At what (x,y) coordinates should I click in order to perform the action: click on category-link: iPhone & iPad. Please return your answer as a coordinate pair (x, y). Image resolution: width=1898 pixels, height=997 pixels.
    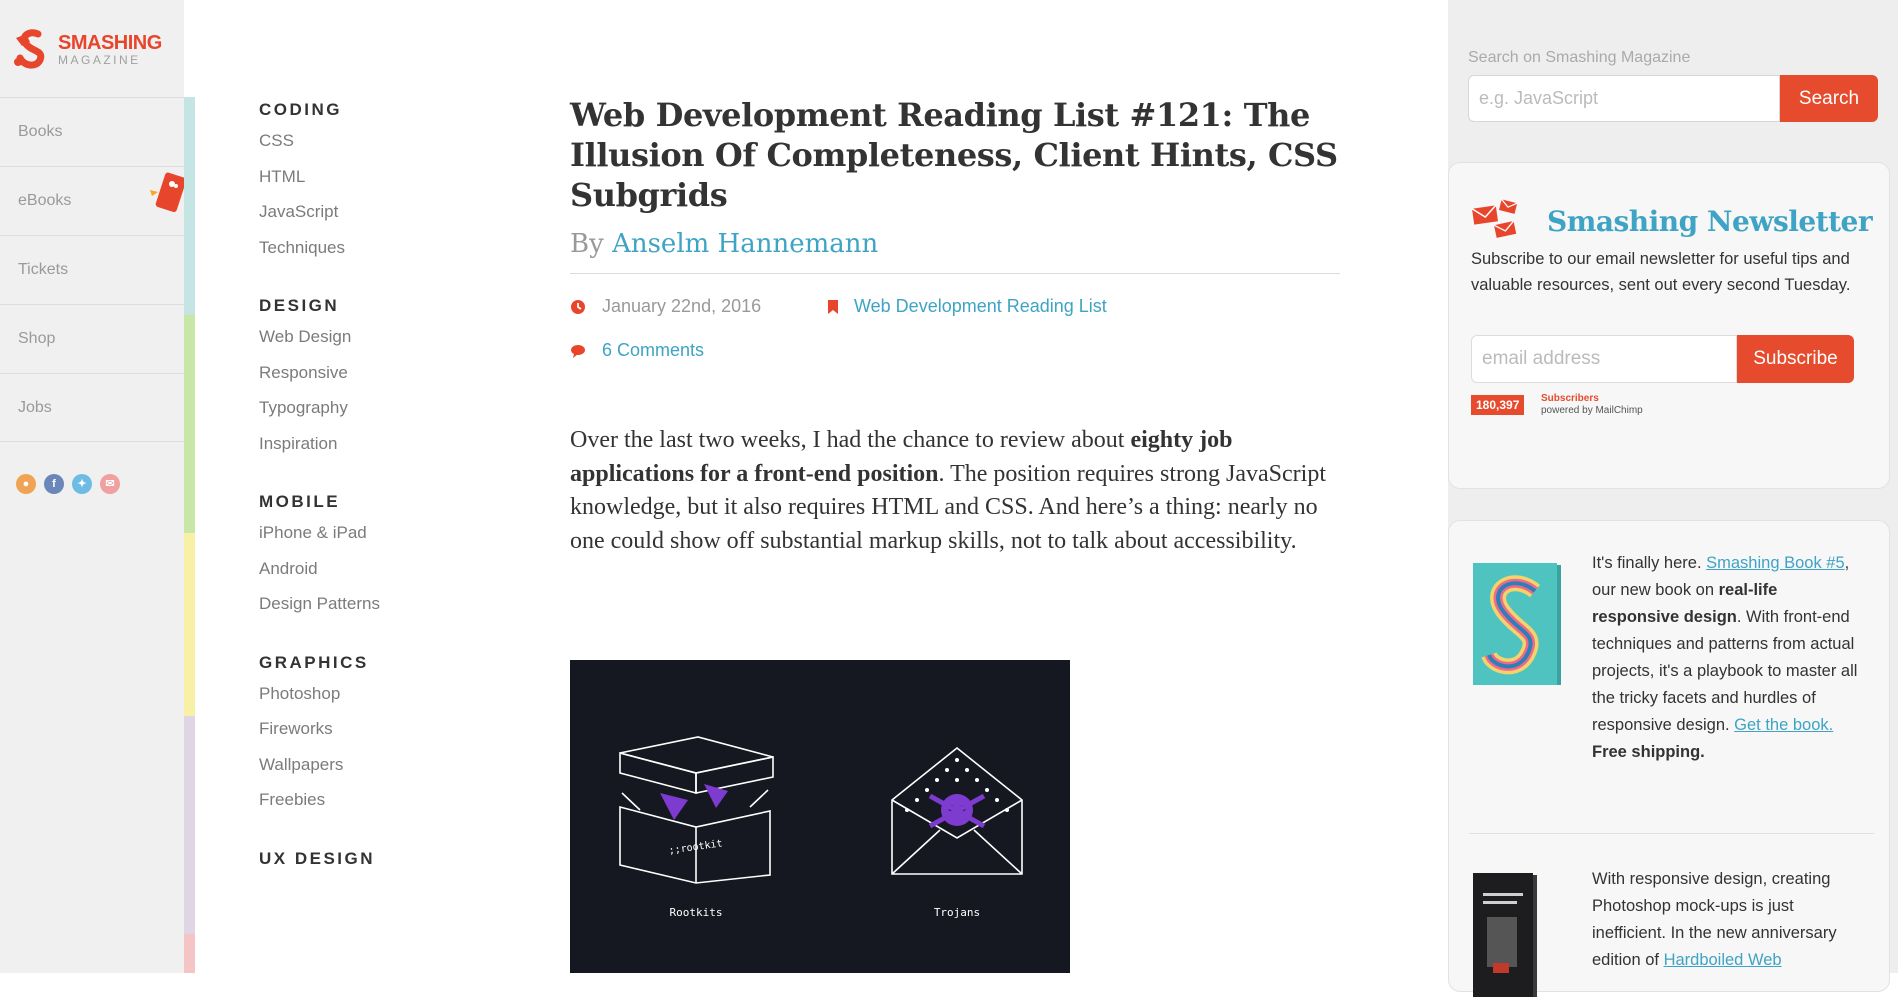
    Looking at the image, I should click on (374, 540).